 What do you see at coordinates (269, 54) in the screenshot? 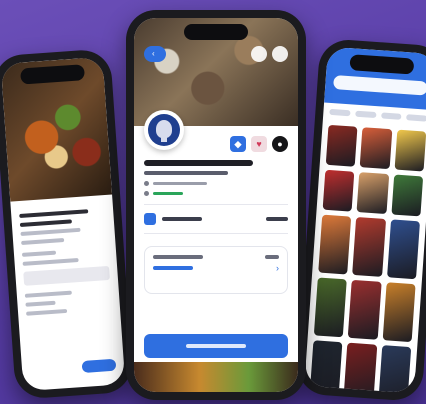
I see `cover-actions` at bounding box center [269, 54].